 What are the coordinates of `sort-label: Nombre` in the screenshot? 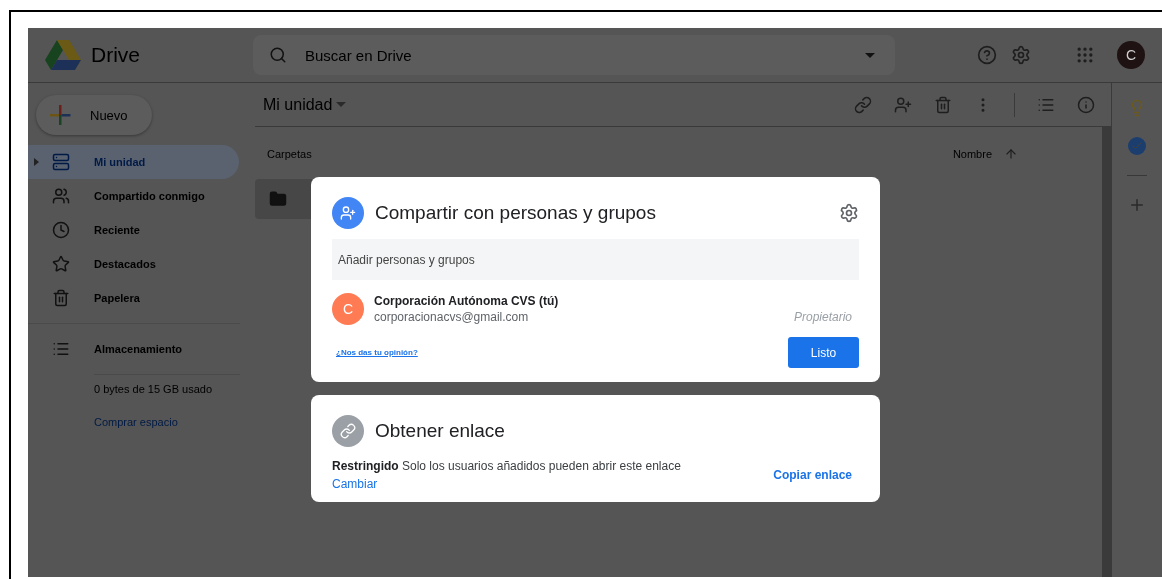 It's located at (972, 154).